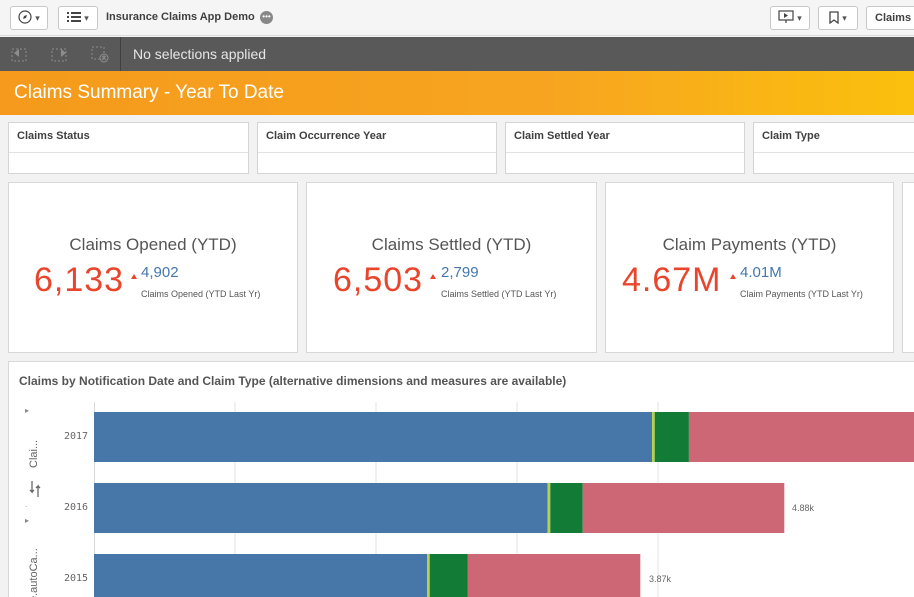 The height and width of the screenshot is (597, 914). Describe the element at coordinates (834, 18) in the screenshot. I see `bookmark-icon` at that location.